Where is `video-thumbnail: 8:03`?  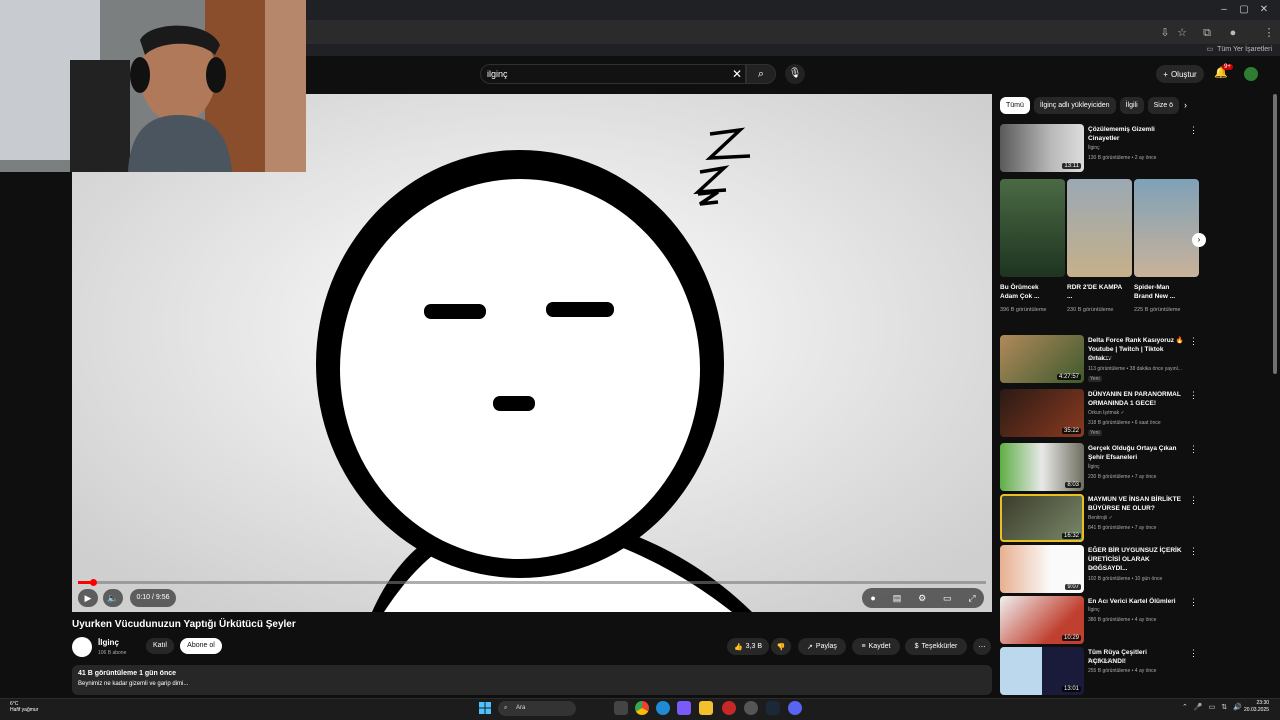 video-thumbnail: 8:03 is located at coordinates (1042, 467).